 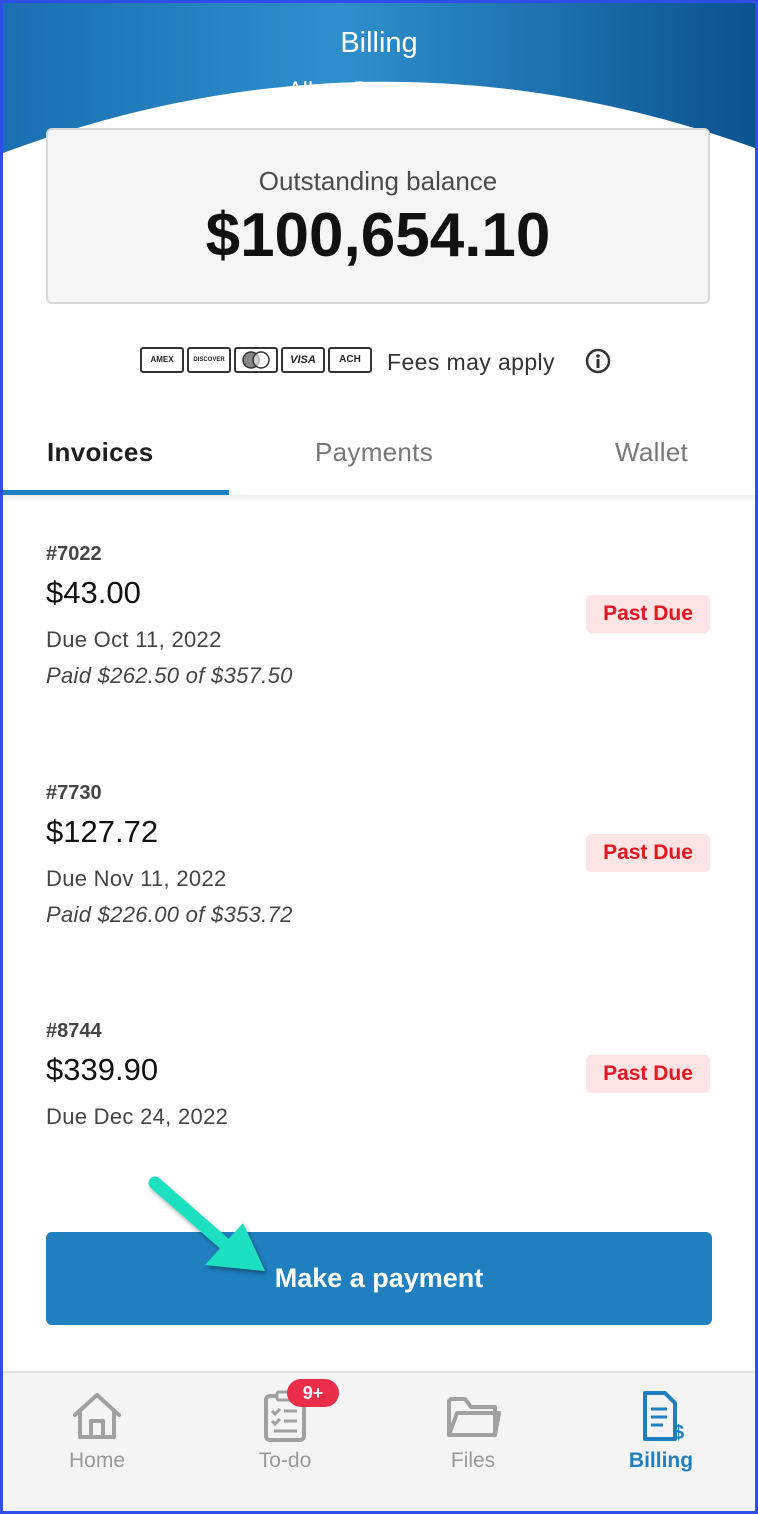 What do you see at coordinates (350, 360) in the screenshot?
I see `ach-icon: ACH` at bounding box center [350, 360].